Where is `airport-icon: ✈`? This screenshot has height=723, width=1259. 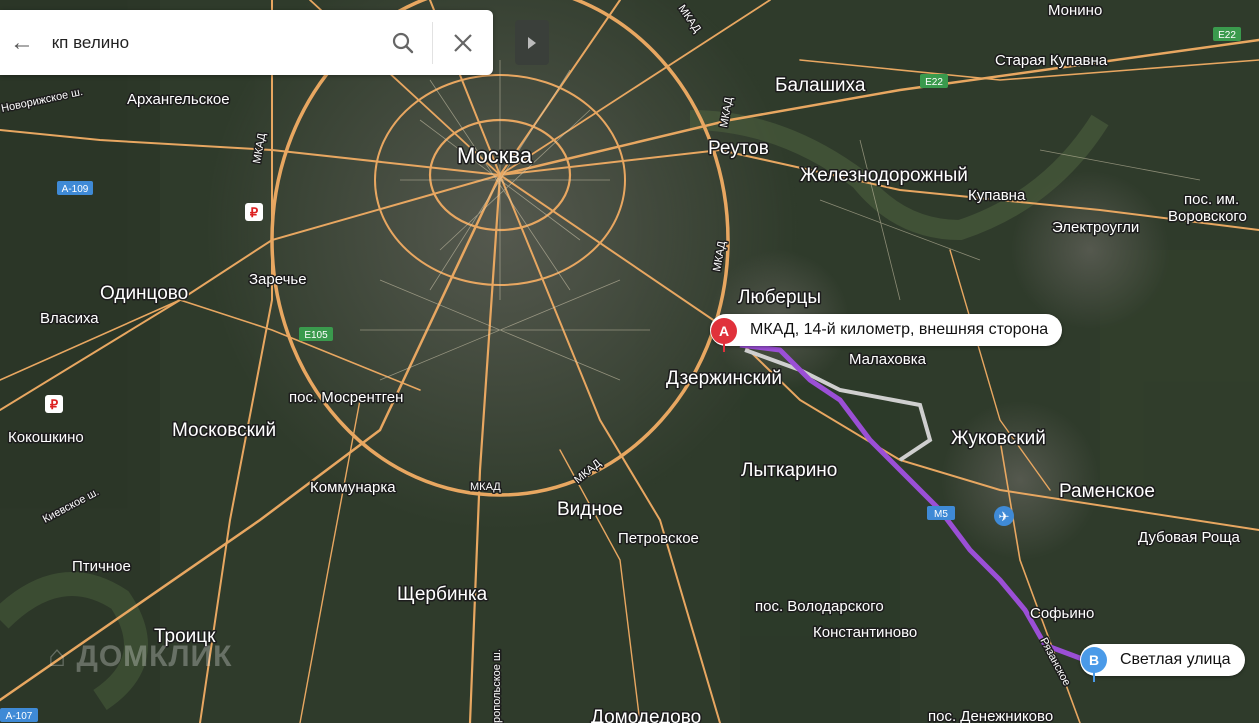 airport-icon: ✈ is located at coordinates (1004, 516).